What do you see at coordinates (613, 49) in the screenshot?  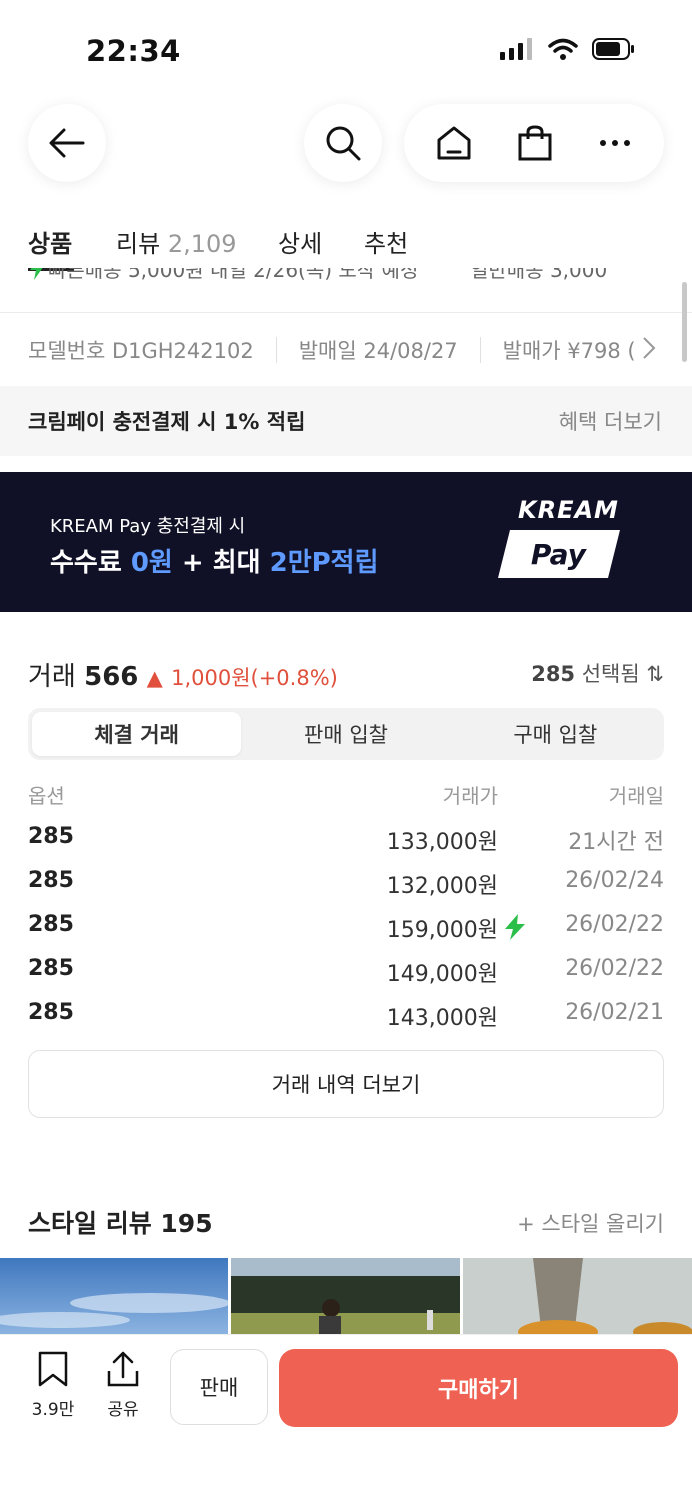 I see `battery-icon` at bounding box center [613, 49].